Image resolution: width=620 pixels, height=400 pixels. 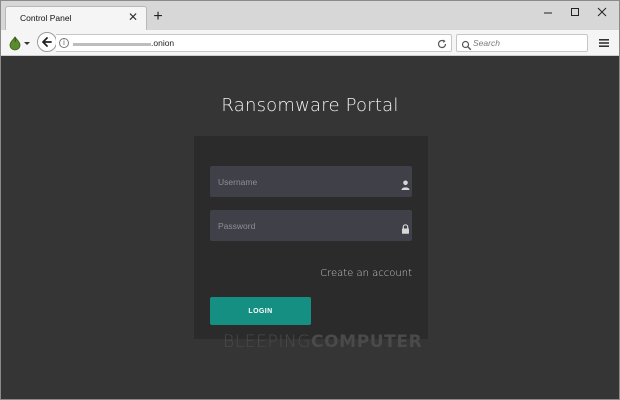 What do you see at coordinates (163, 43) in the screenshot?
I see `url-text: .onion` at bounding box center [163, 43].